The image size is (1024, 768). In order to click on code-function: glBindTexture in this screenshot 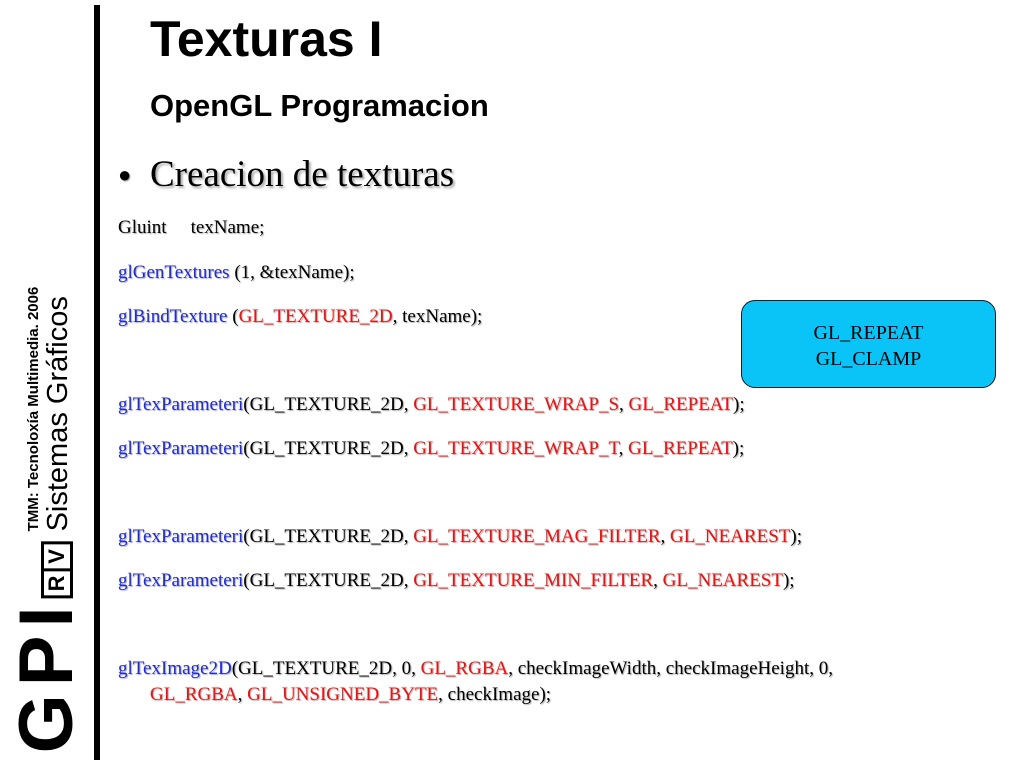, I will do `click(173, 316)`.